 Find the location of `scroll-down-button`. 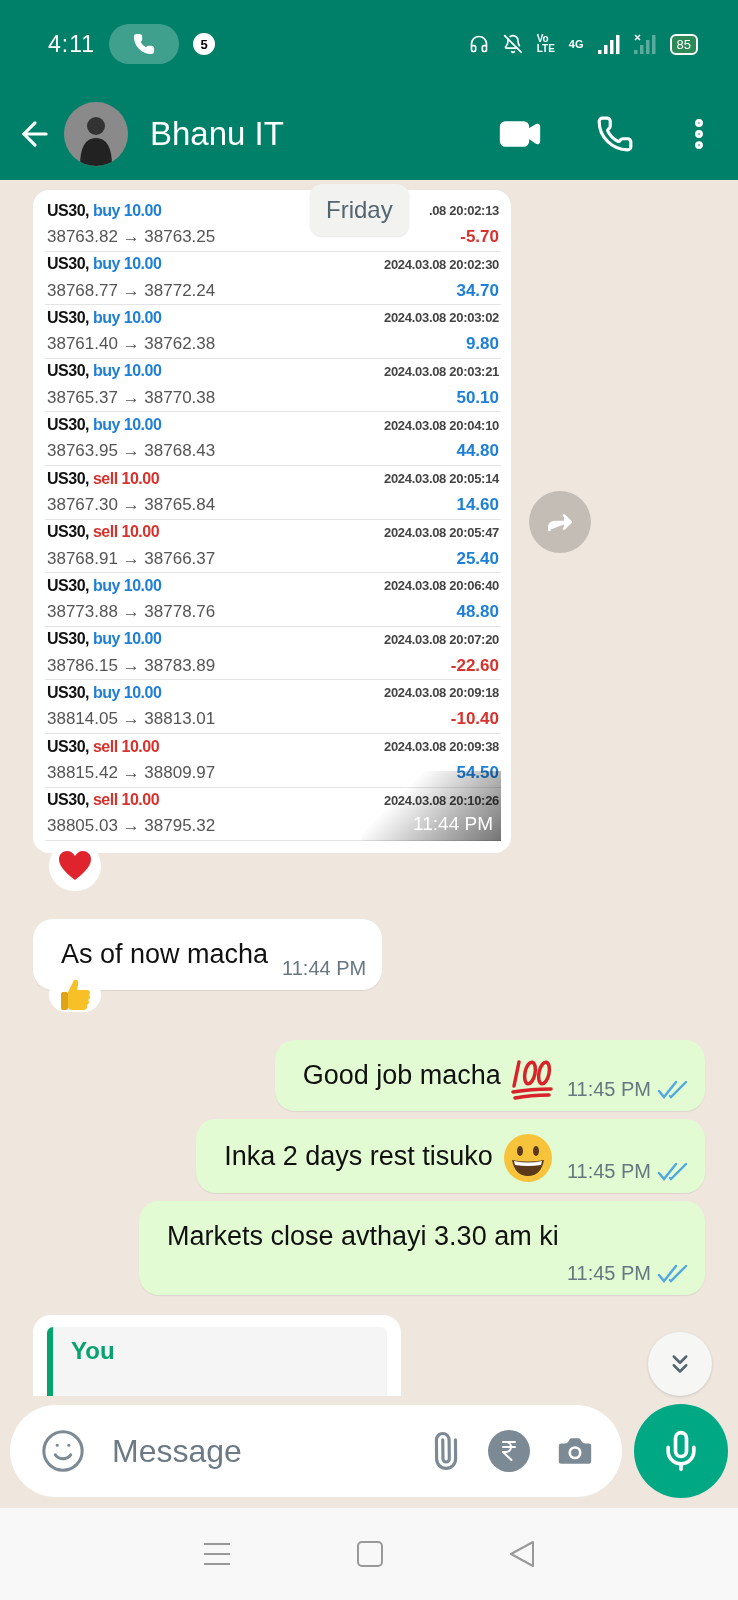

scroll-down-button is located at coordinates (680, 1364).